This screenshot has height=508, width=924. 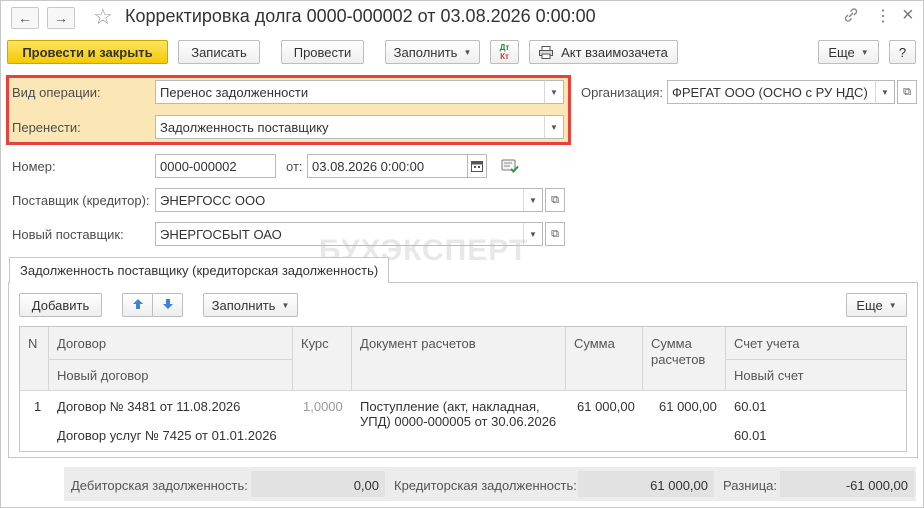 What do you see at coordinates (767, 343) in the screenshot?
I see `header-account: Счет учета` at bounding box center [767, 343].